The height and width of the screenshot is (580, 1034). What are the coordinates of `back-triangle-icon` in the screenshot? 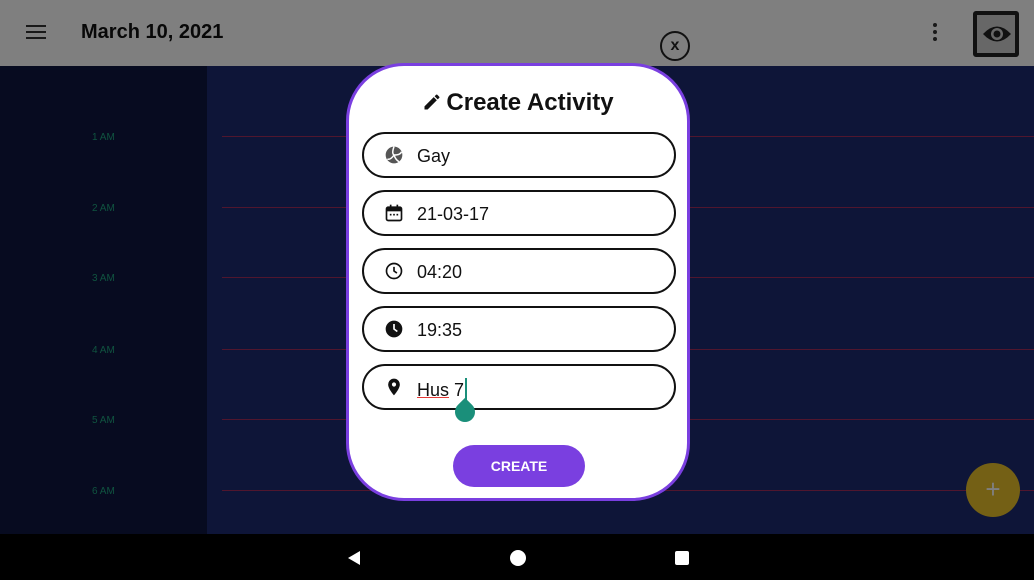 It's located at (354, 558).